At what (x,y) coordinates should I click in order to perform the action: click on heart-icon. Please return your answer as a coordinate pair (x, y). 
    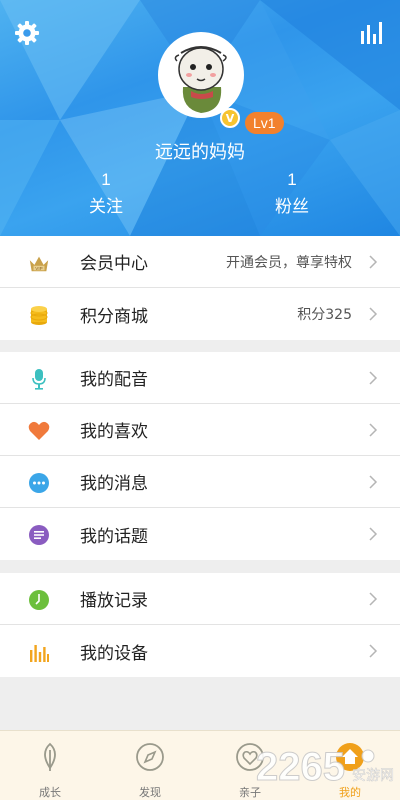
    Looking at the image, I should click on (39, 431).